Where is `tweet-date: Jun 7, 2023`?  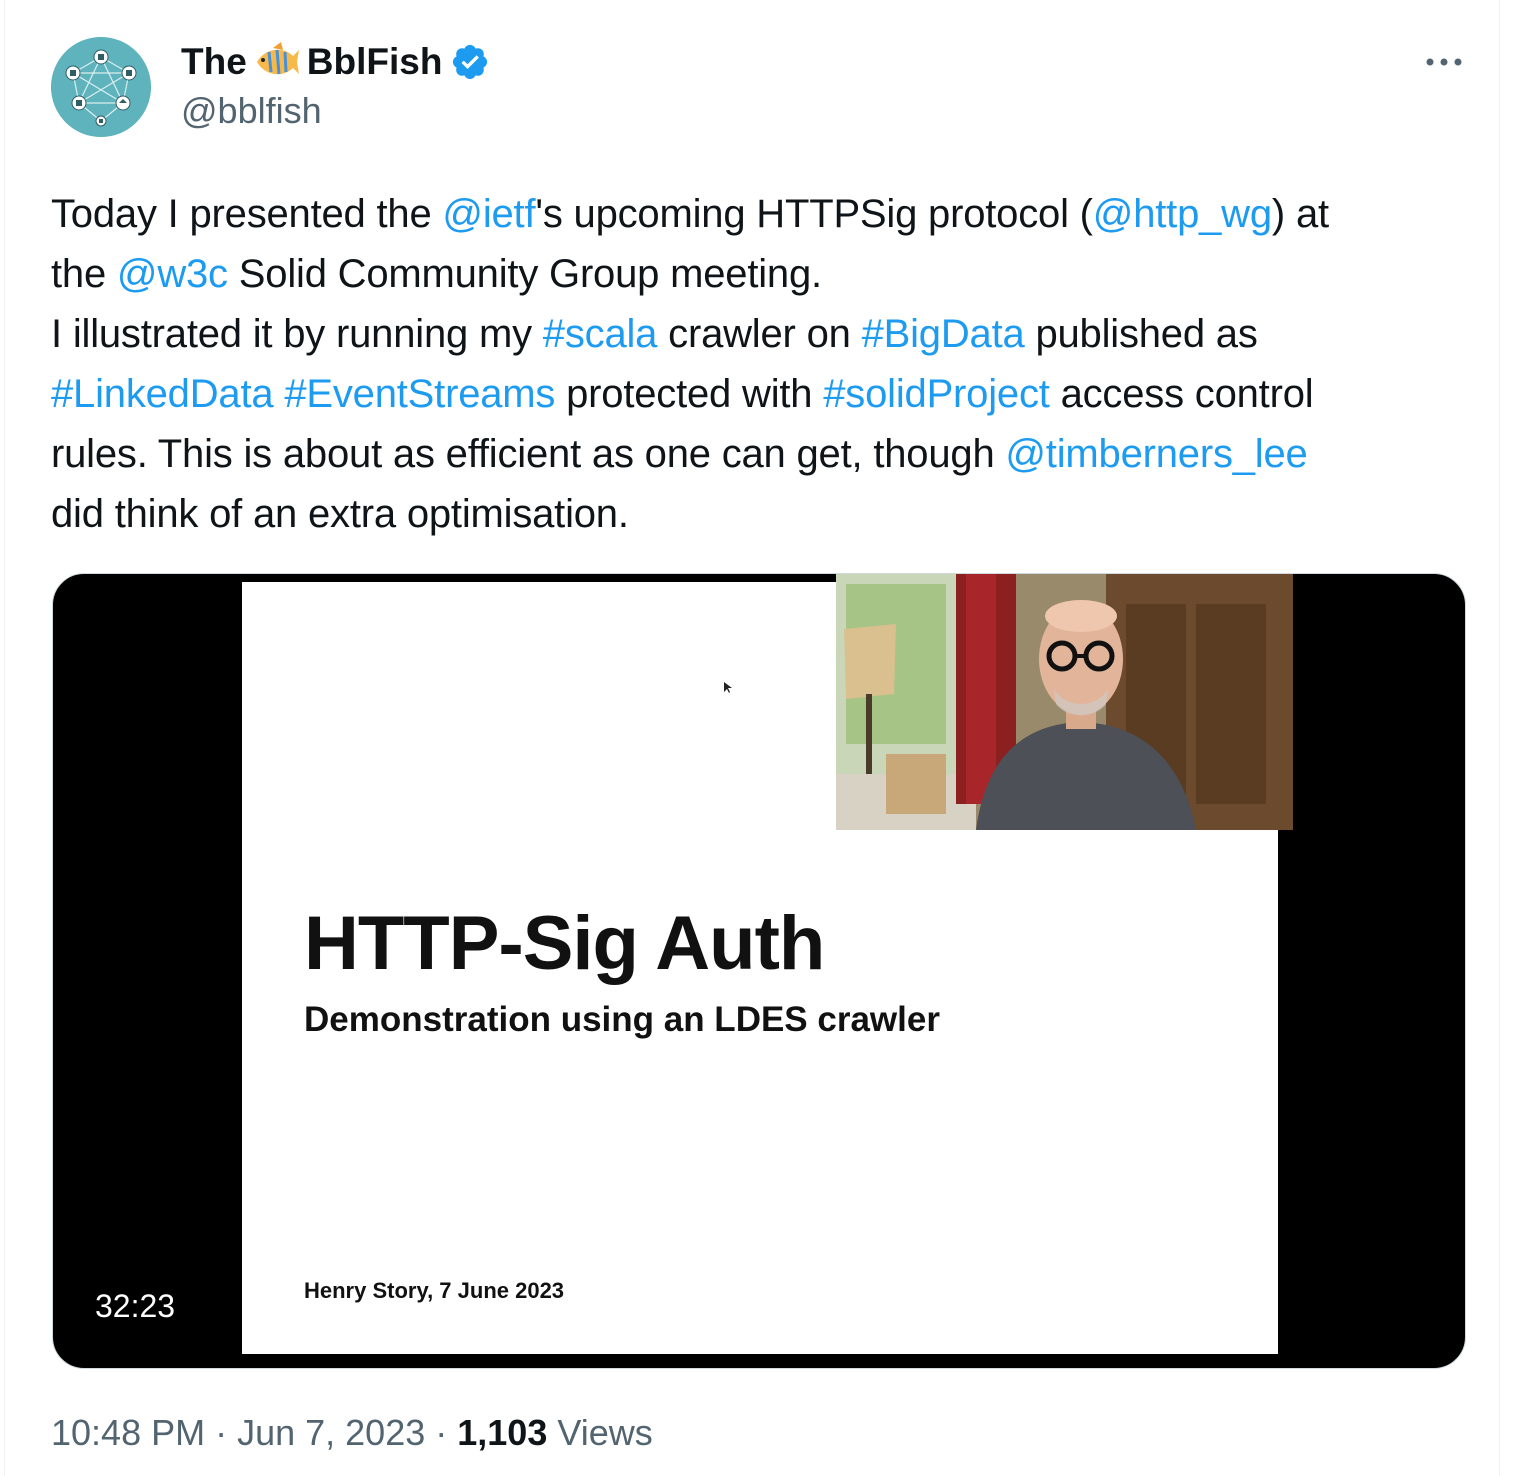 tweet-date: Jun 7, 2023 is located at coordinates (331, 1433).